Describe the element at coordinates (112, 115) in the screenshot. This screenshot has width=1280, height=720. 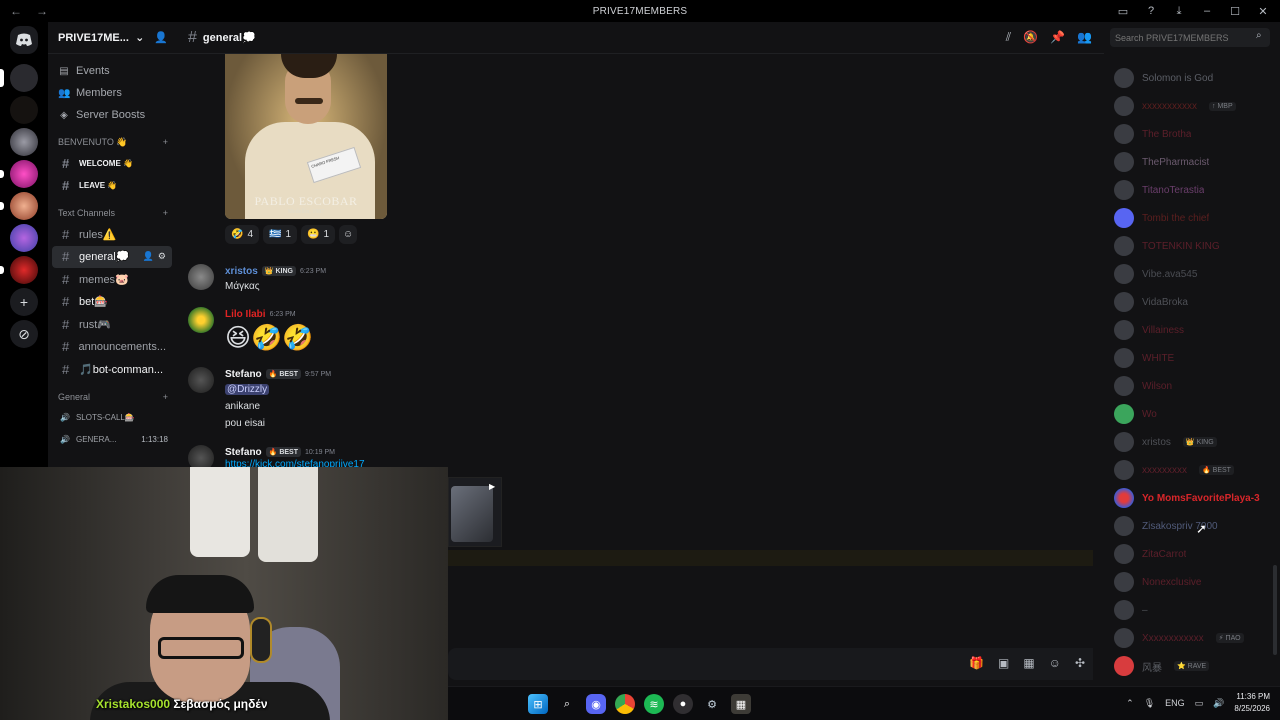
I see `nav-server-boosts: ◈ Server Boosts` at that location.